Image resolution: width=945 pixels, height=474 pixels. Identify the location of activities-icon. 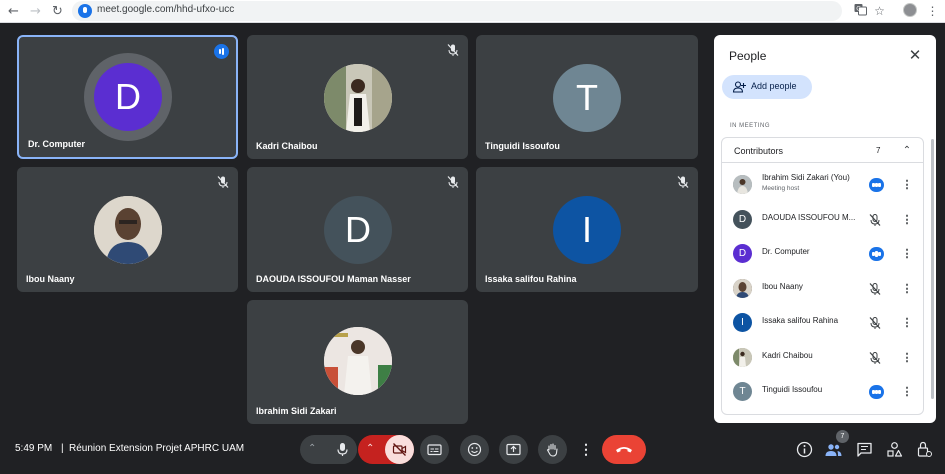
(894, 449).